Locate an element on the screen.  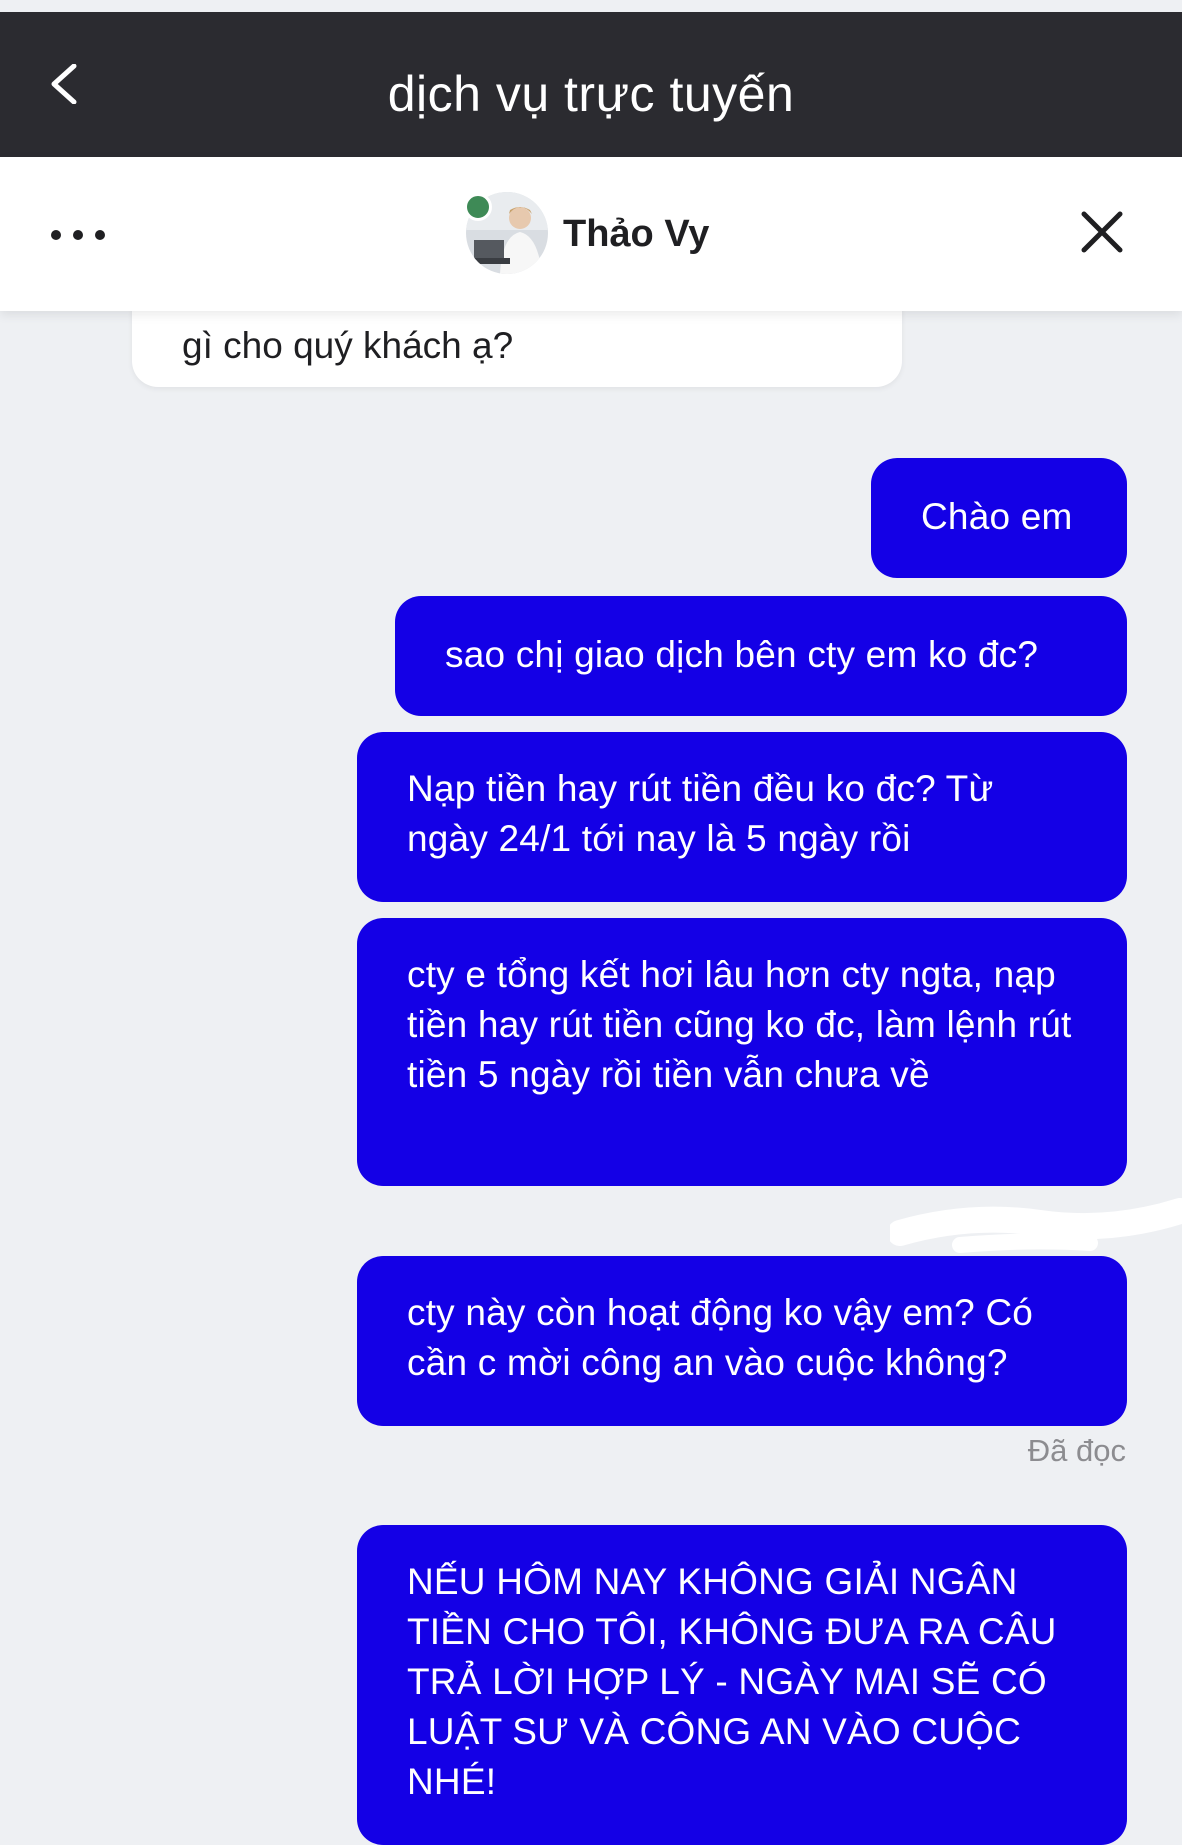
read-receipt: Đã đọc is located at coordinates (1076, 1450).